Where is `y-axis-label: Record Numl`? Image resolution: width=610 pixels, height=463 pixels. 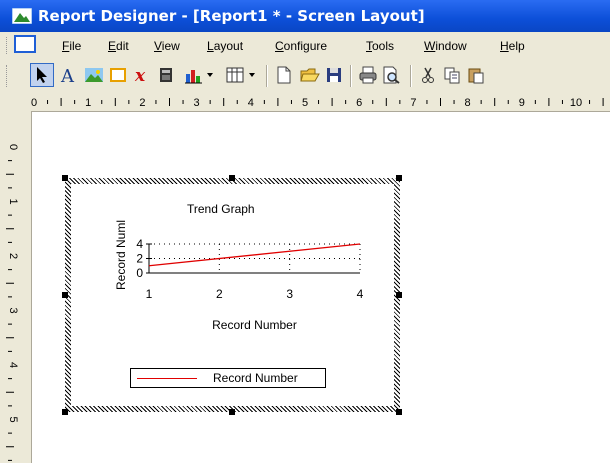
y-axis-label: Record Numl is located at coordinates (121, 255).